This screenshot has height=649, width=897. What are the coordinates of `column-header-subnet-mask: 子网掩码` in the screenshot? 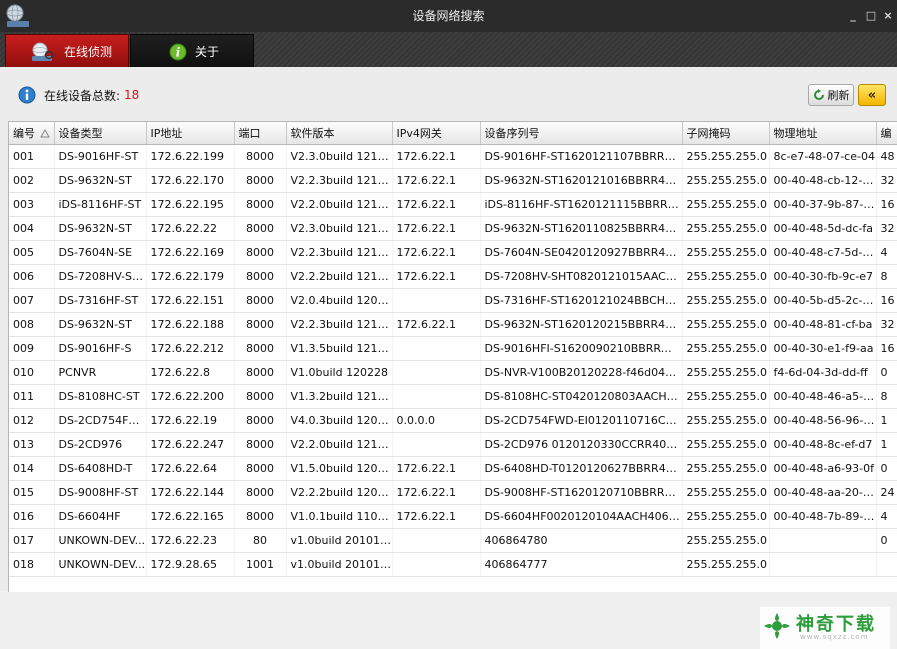 It's located at (726, 133).